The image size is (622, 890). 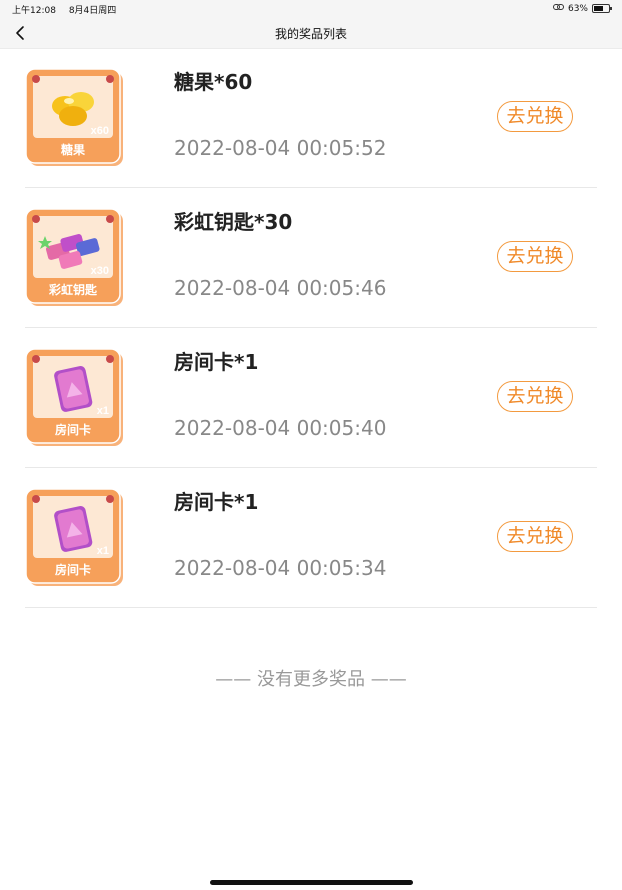 I want to click on count-badge: x30, so click(x=100, y=271).